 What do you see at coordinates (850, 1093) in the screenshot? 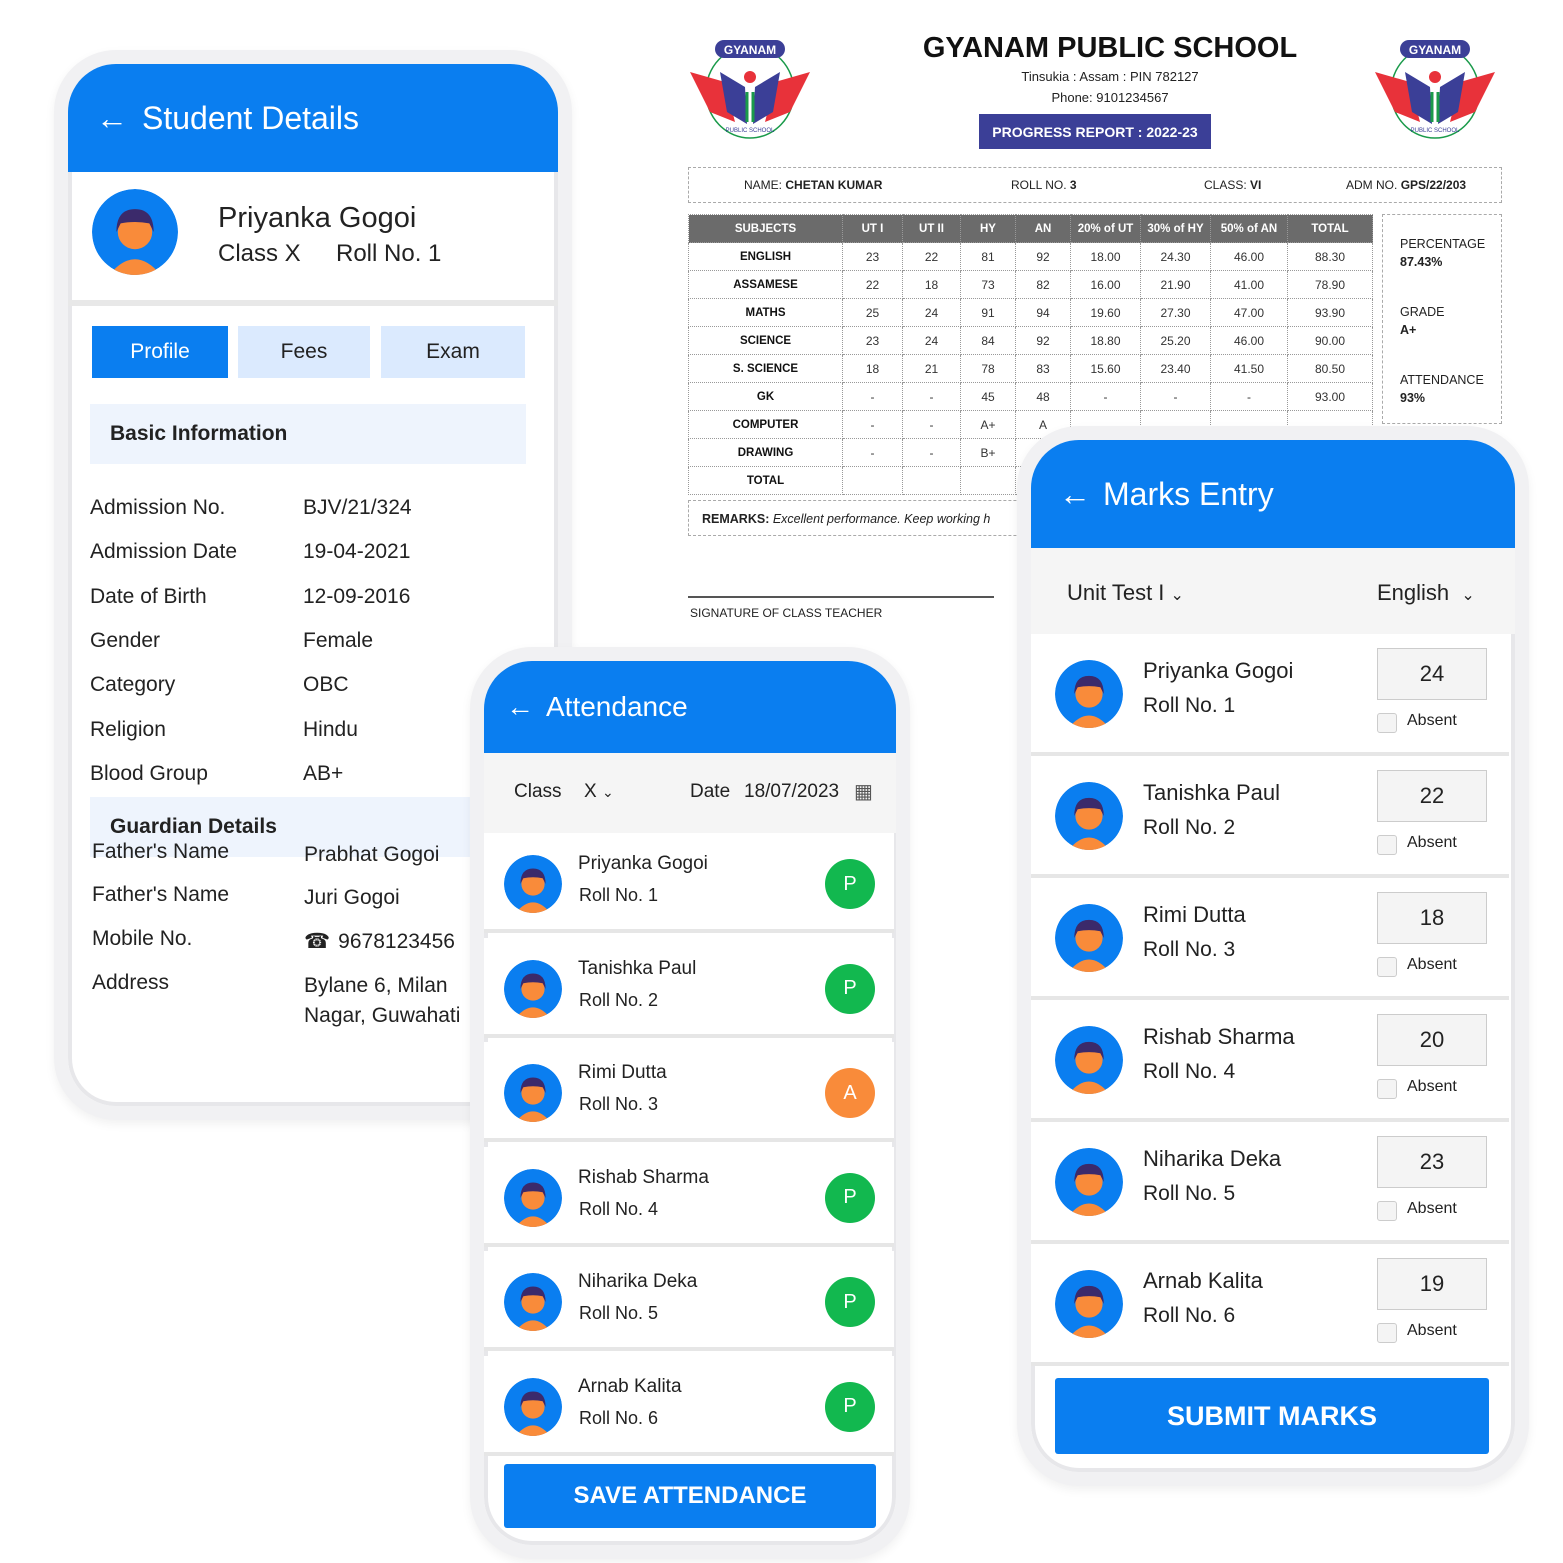
I see `status-toggle: A` at bounding box center [850, 1093].